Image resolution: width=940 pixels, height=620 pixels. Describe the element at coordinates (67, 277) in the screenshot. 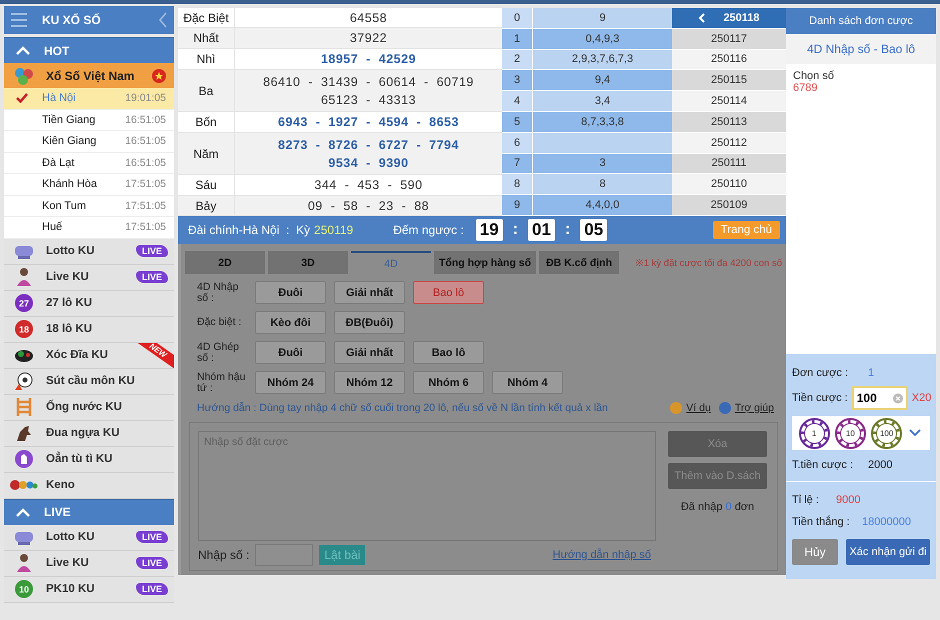

I see `game-name: Live KU` at that location.